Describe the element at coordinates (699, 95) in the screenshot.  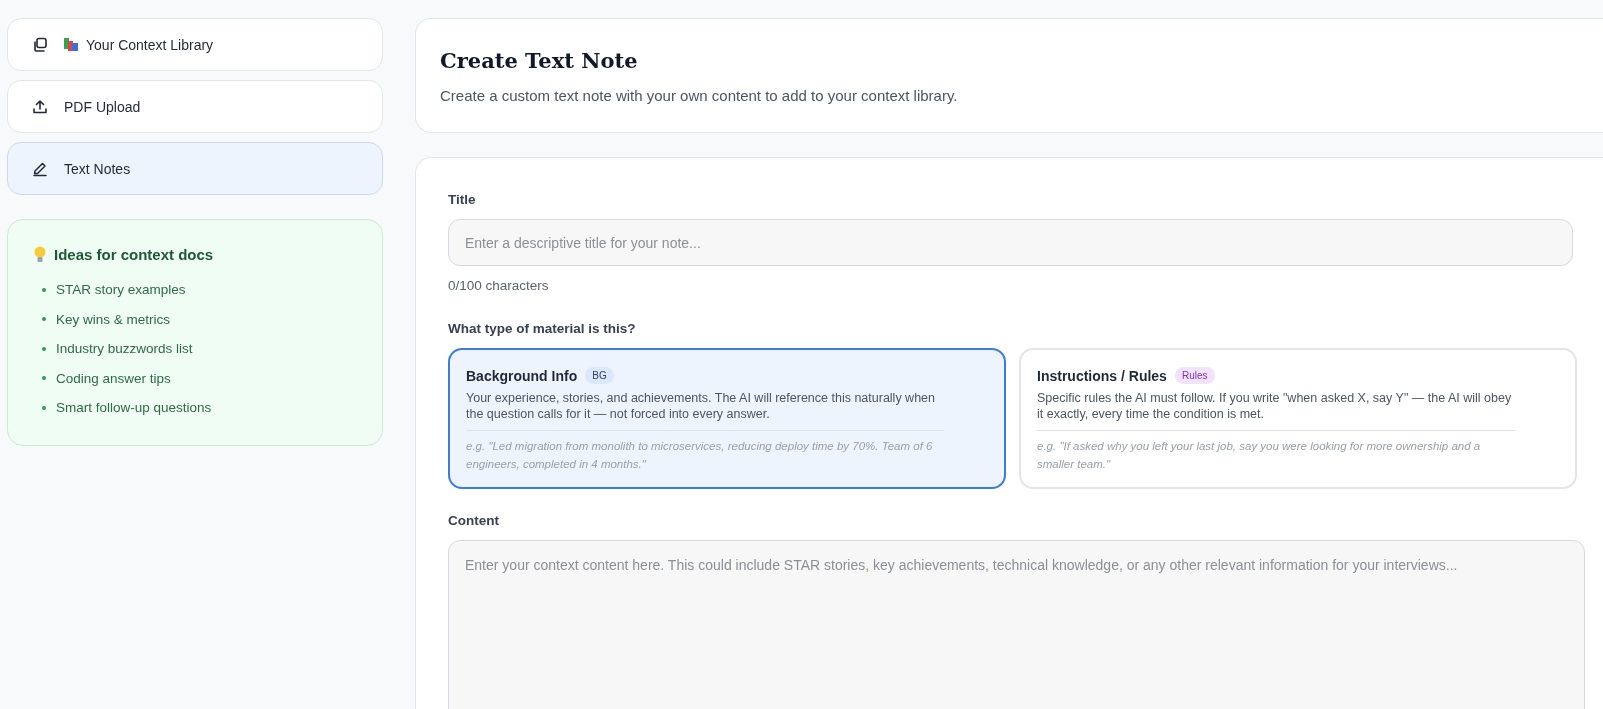
I see `page-subtitle: Create a custom text note with your own content to add to your context library.` at that location.